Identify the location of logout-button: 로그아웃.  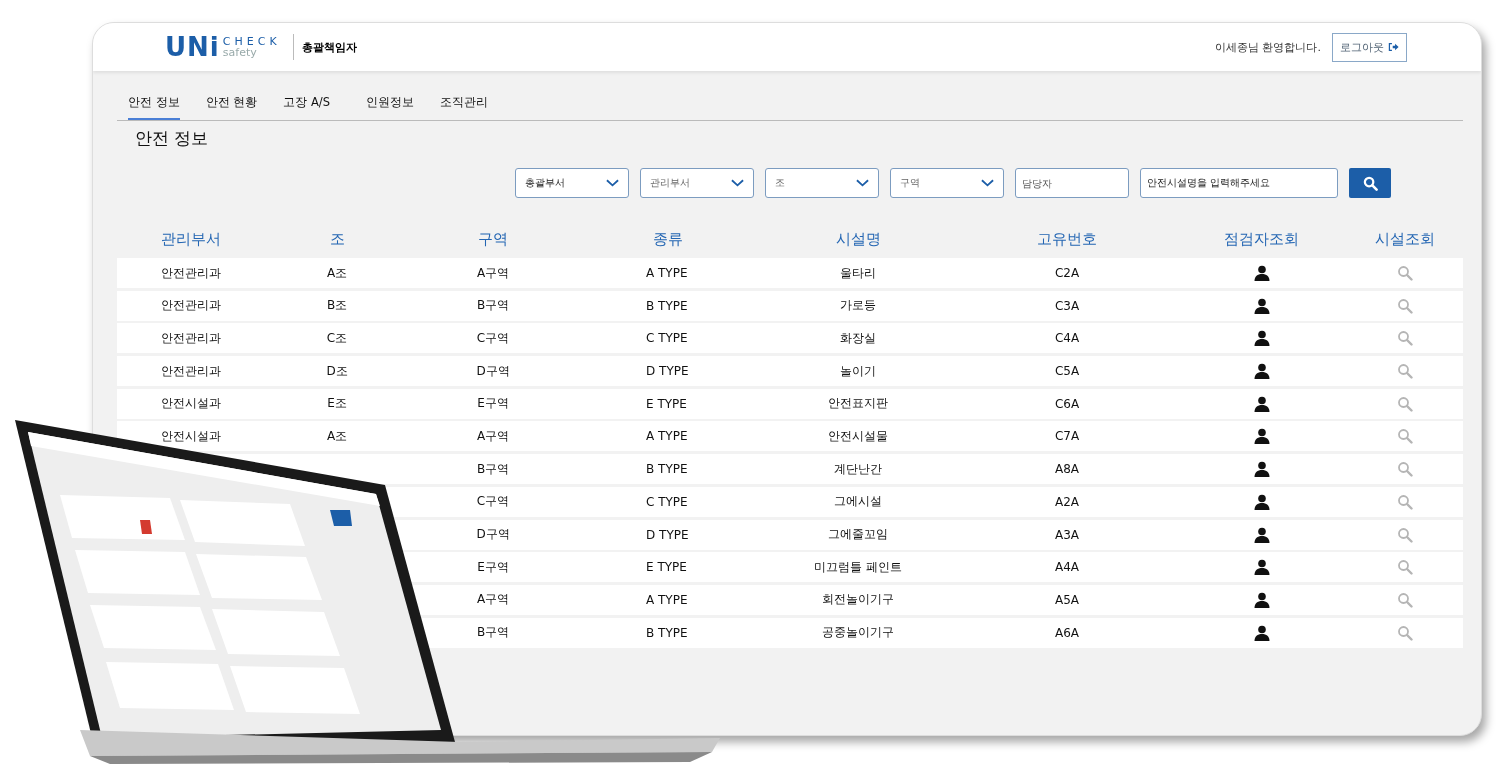
(1369, 47).